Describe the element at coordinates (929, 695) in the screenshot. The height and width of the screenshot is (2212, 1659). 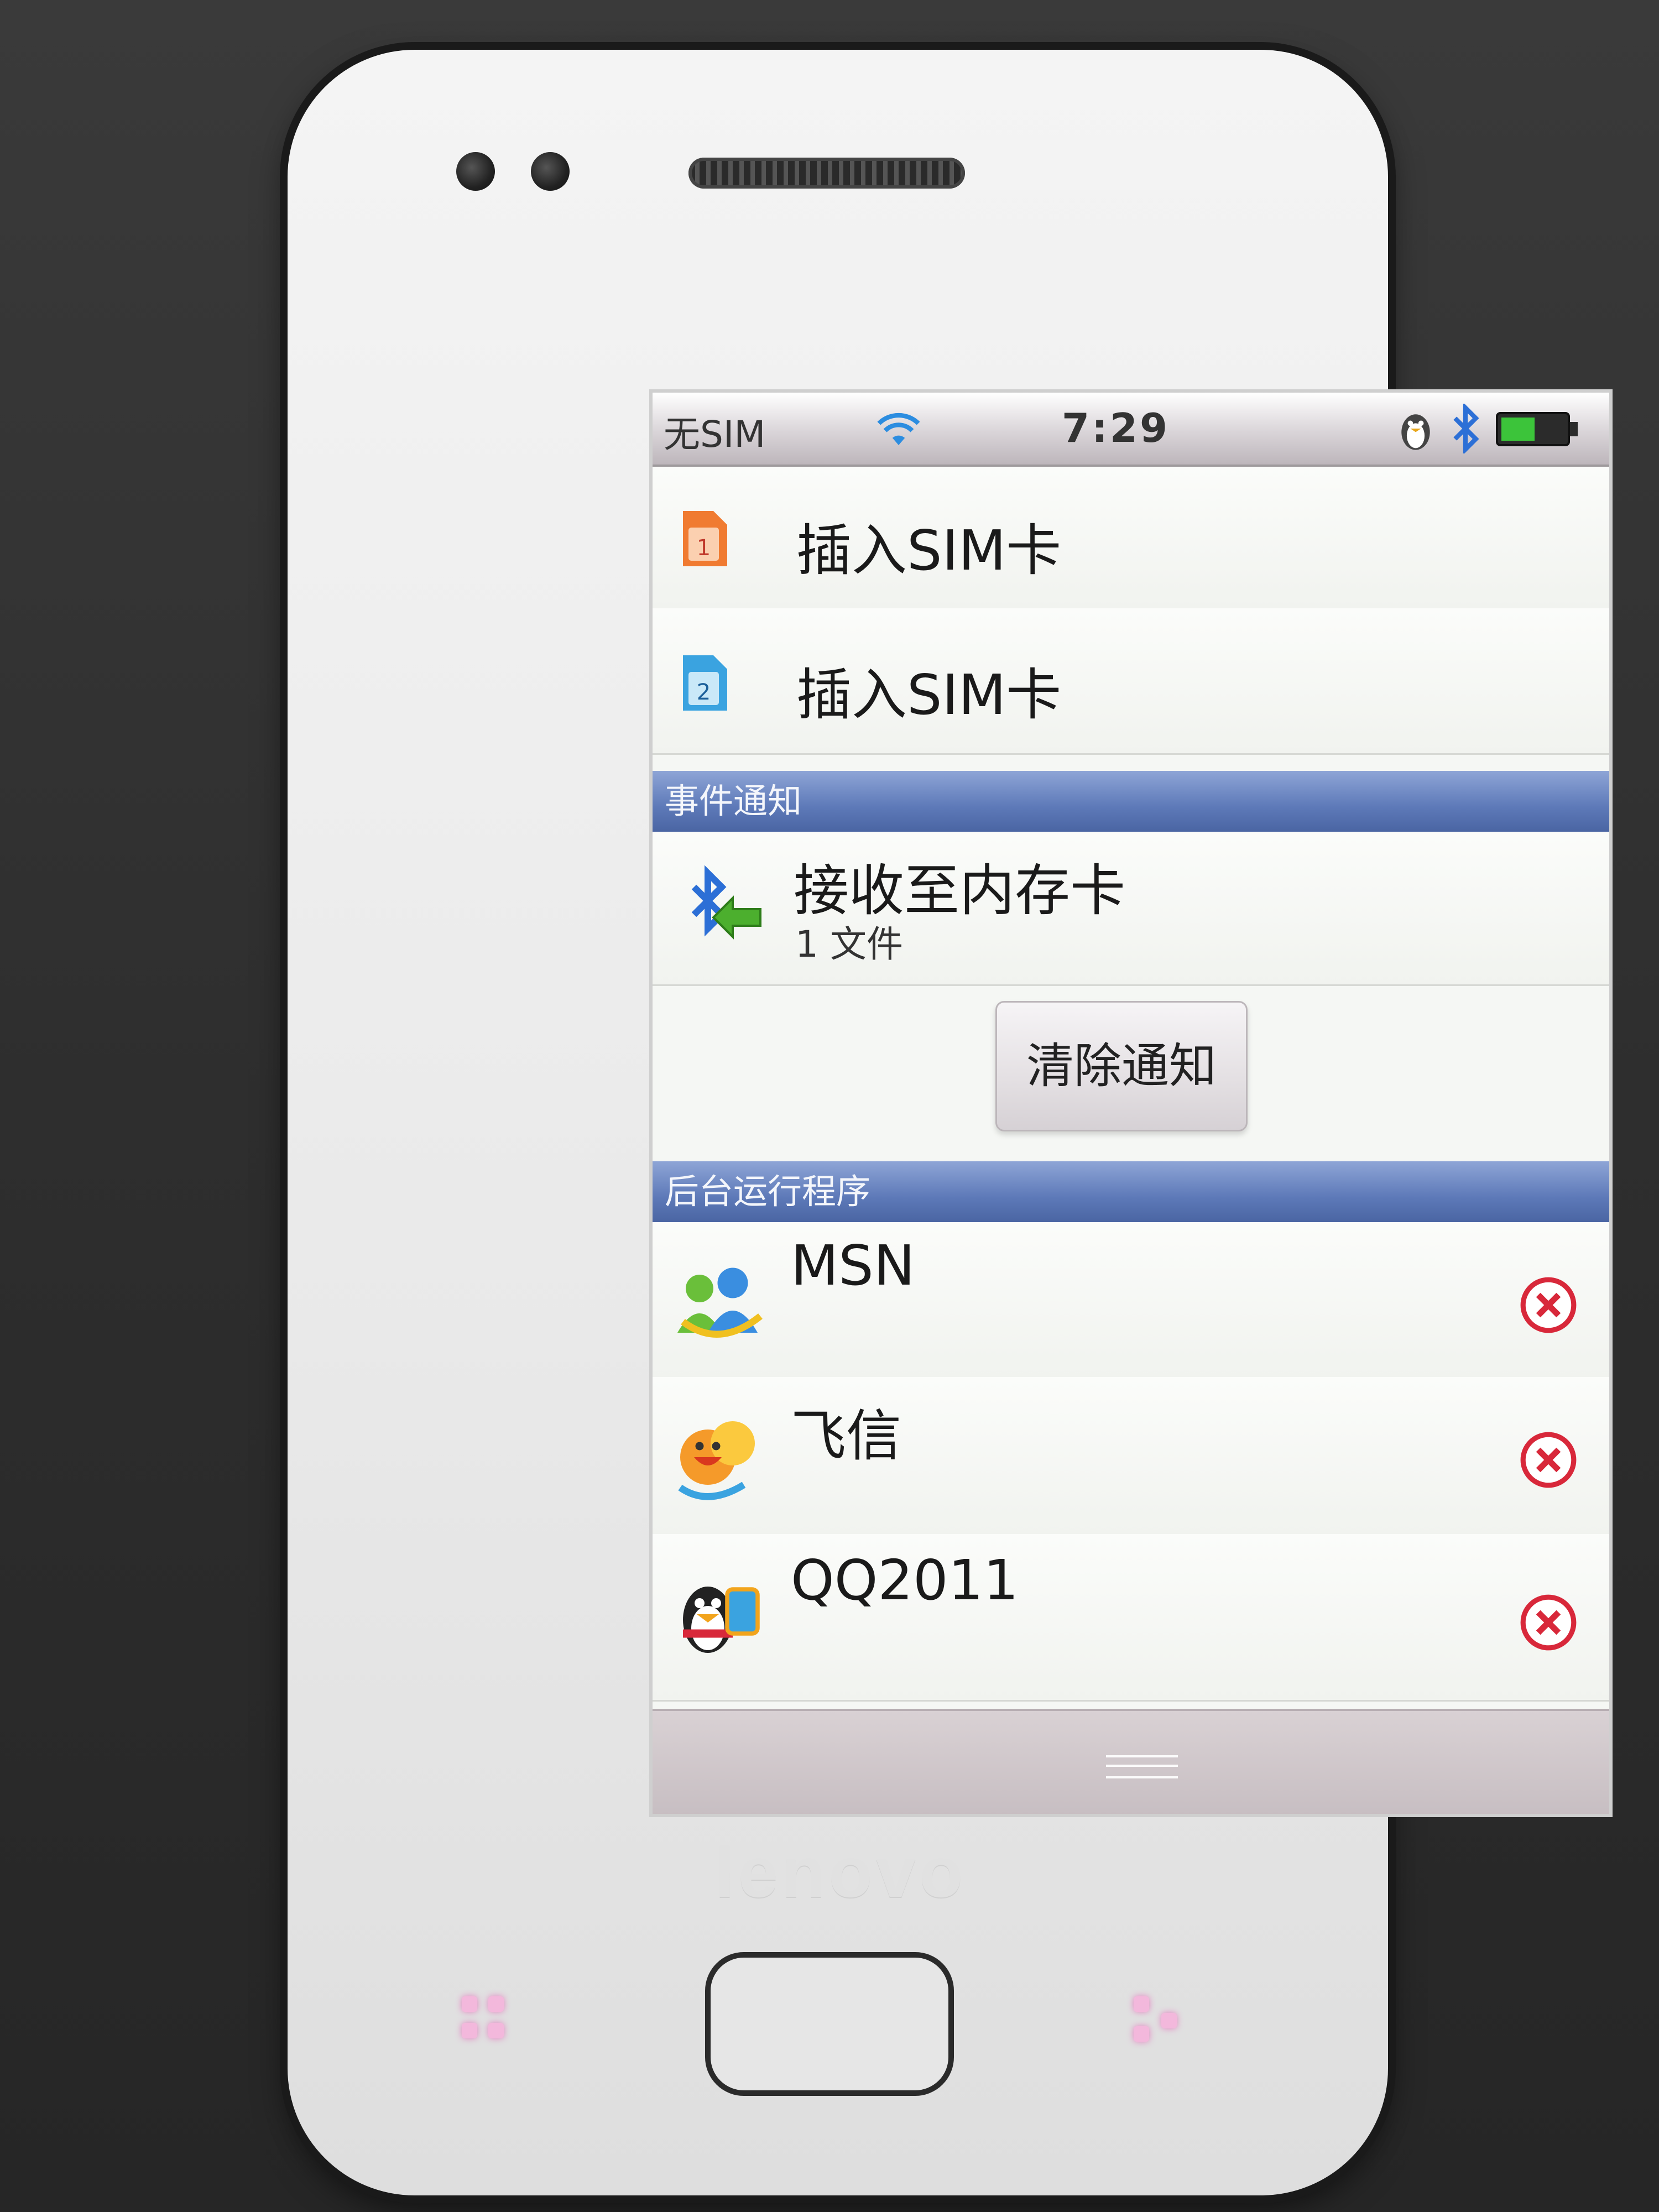
I see `sim2-label: 插入SIM卡` at that location.